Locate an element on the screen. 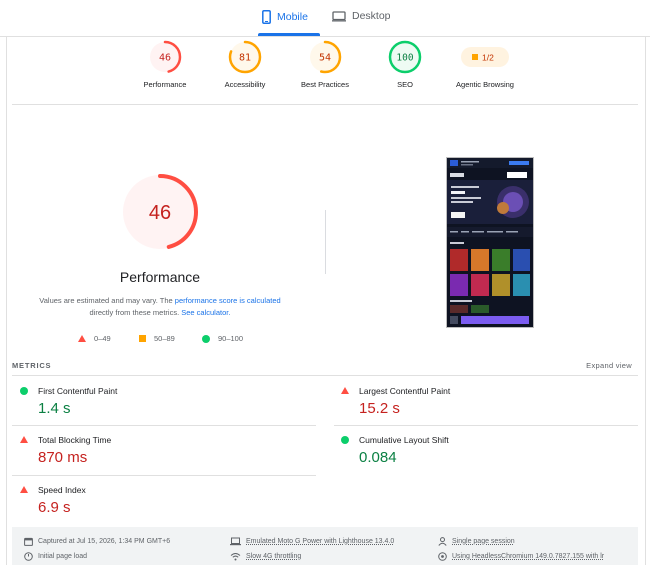 This screenshot has height=565, width=650. performance-score-link: performance score is calculated is located at coordinates (228, 300).